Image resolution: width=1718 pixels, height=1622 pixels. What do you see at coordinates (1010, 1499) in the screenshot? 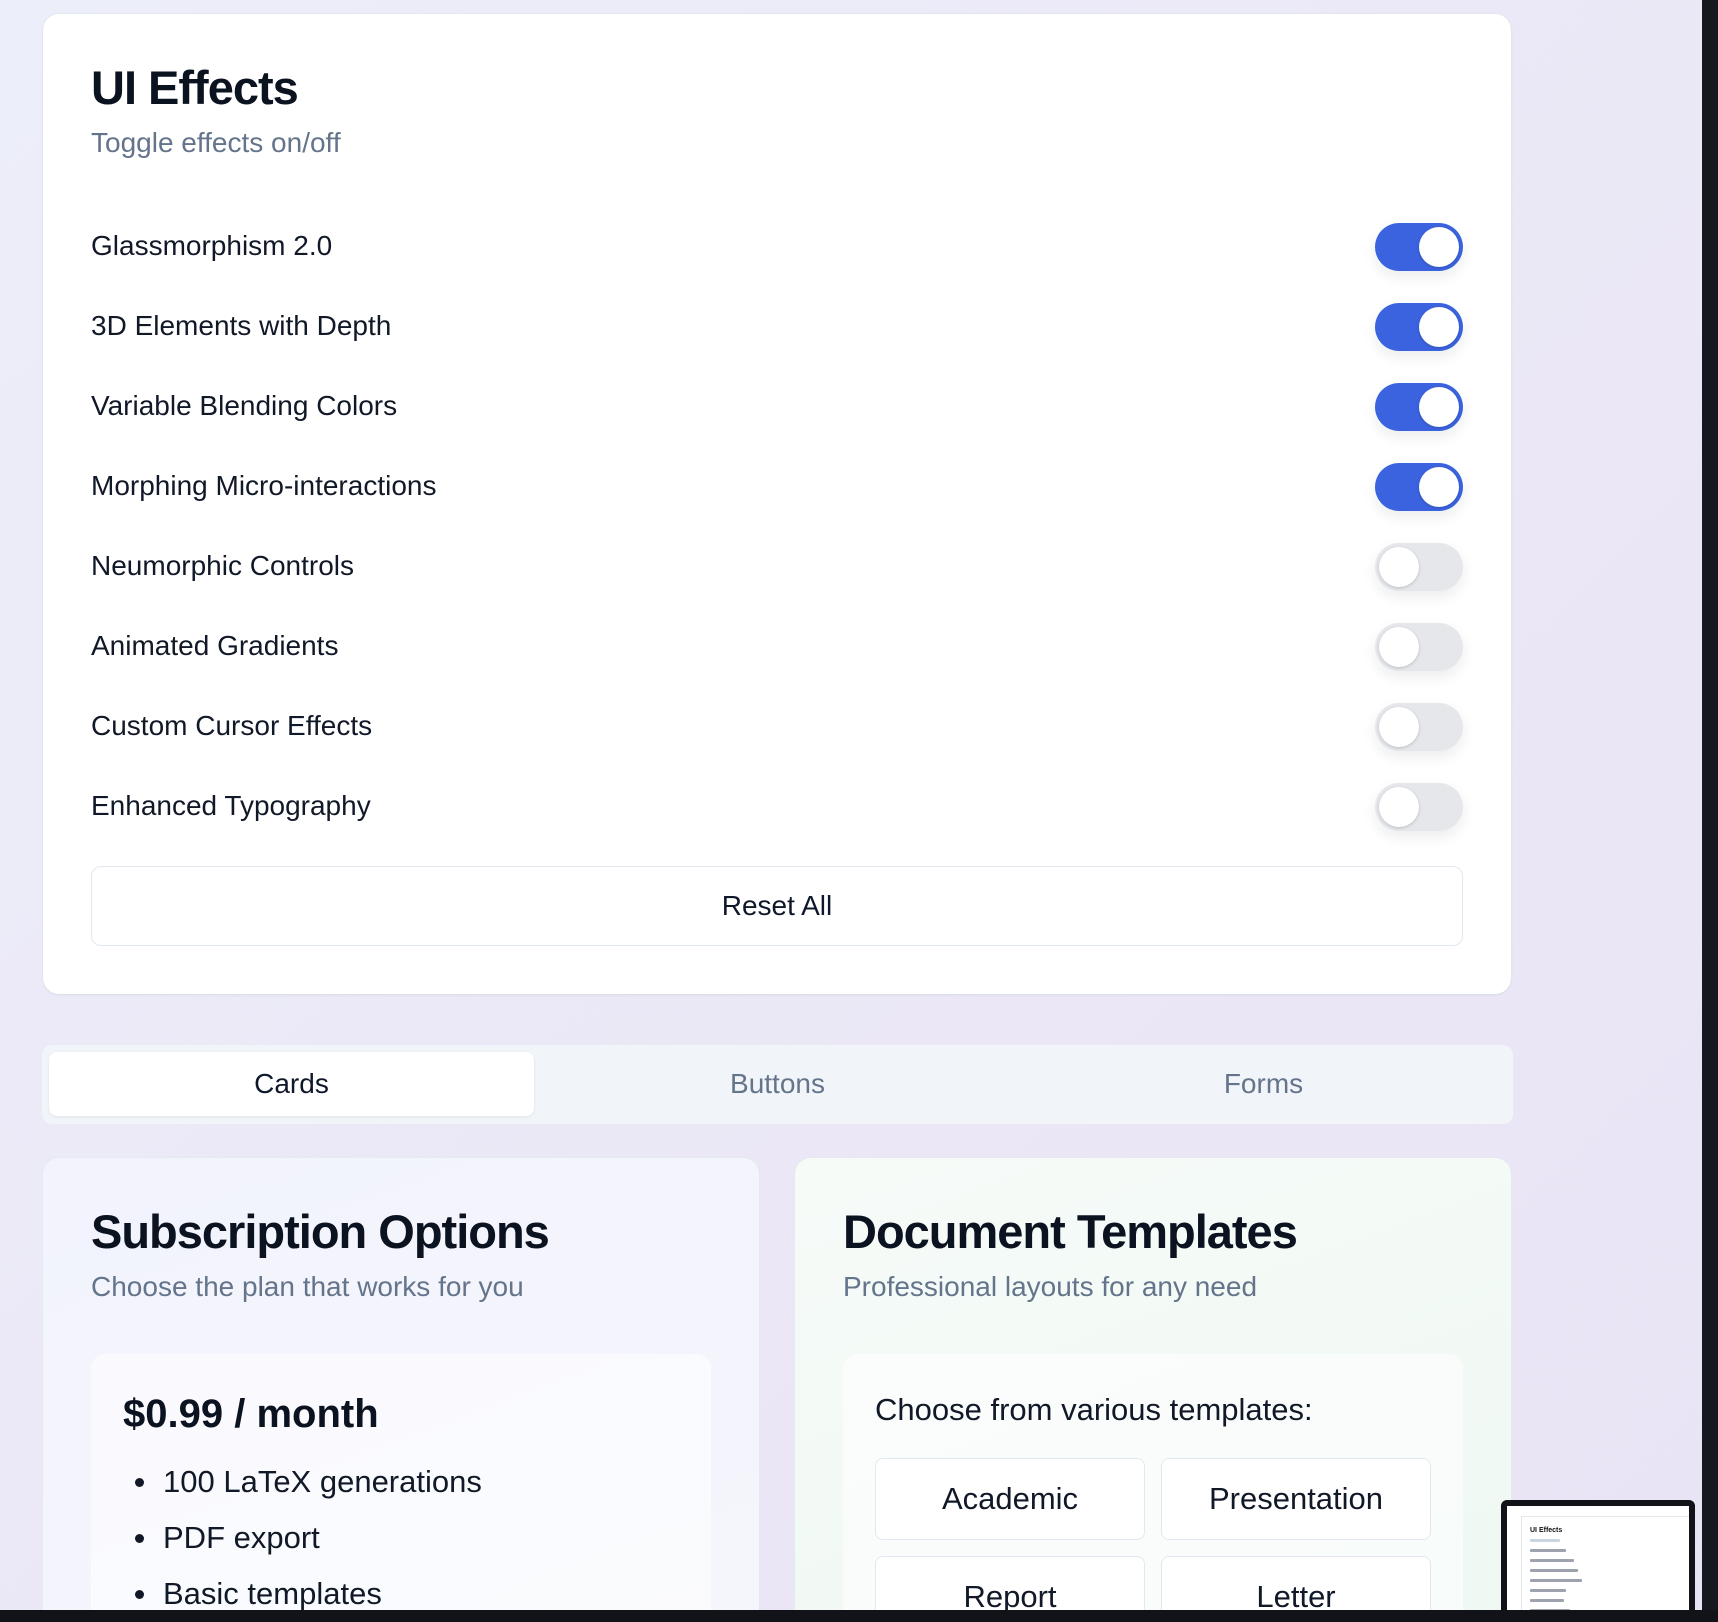
I see `template-academic-button: Academic` at bounding box center [1010, 1499].